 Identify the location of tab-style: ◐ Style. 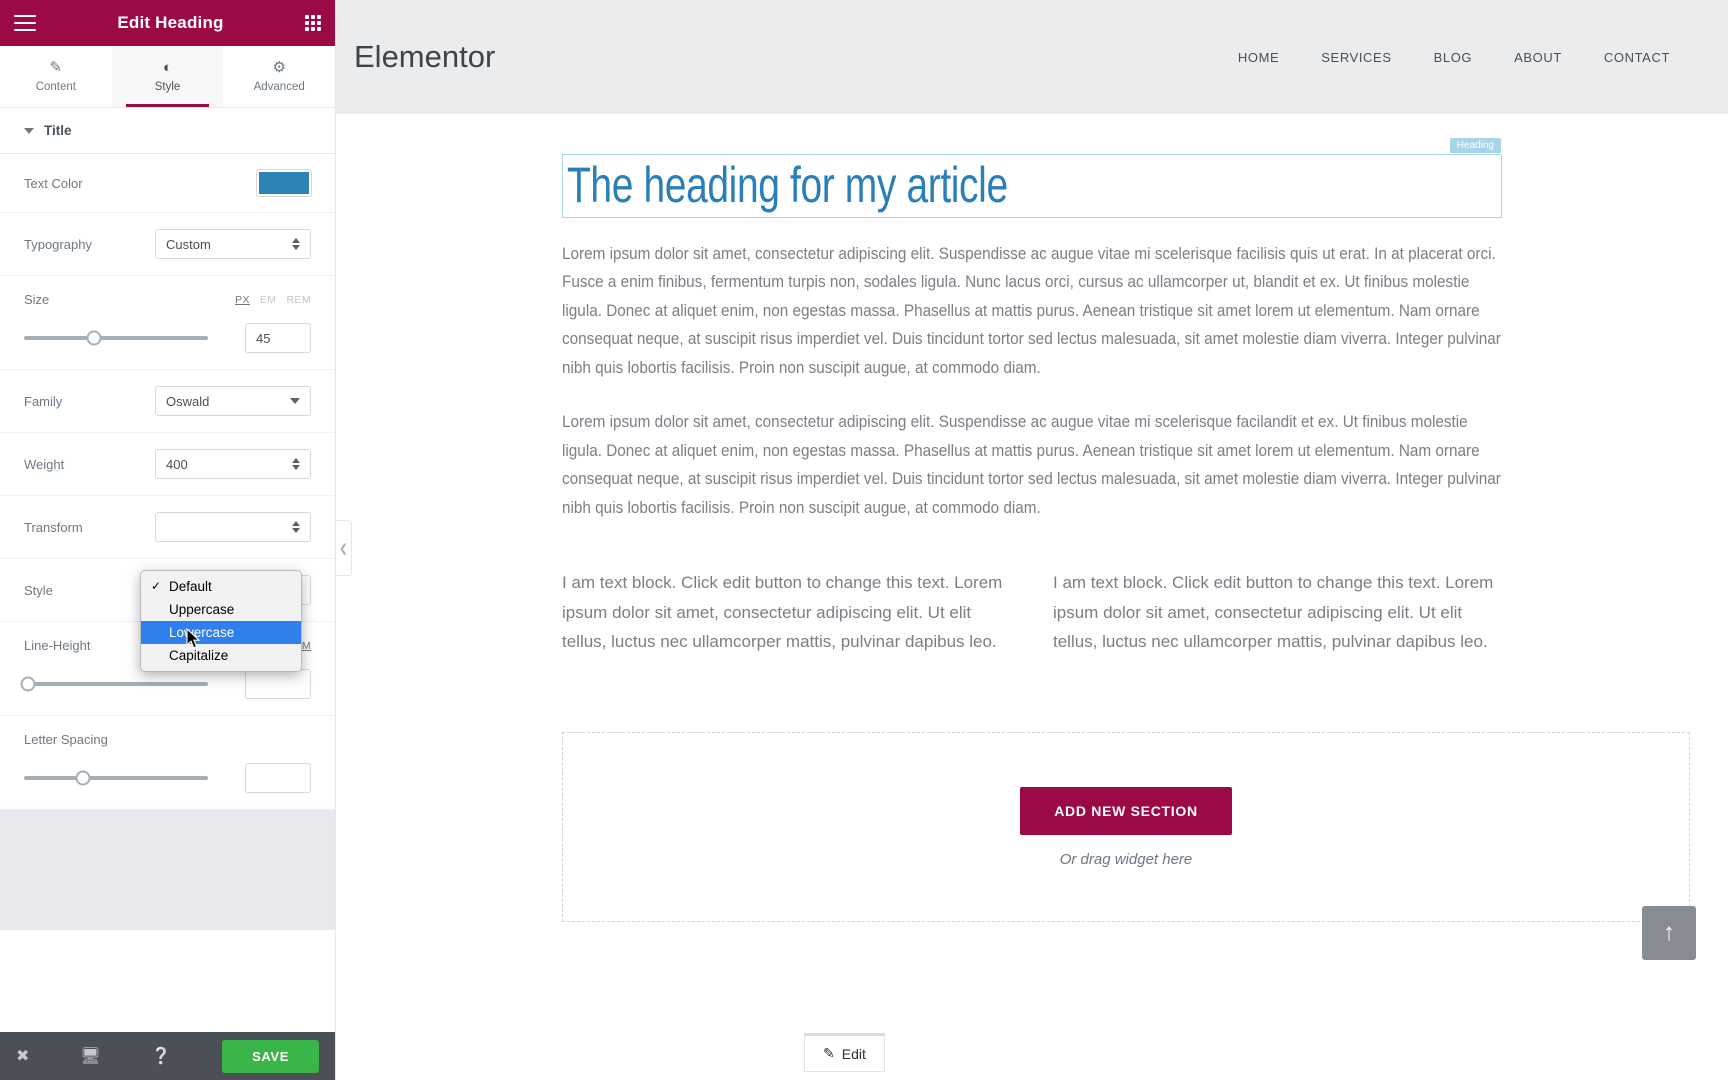
(167, 76).